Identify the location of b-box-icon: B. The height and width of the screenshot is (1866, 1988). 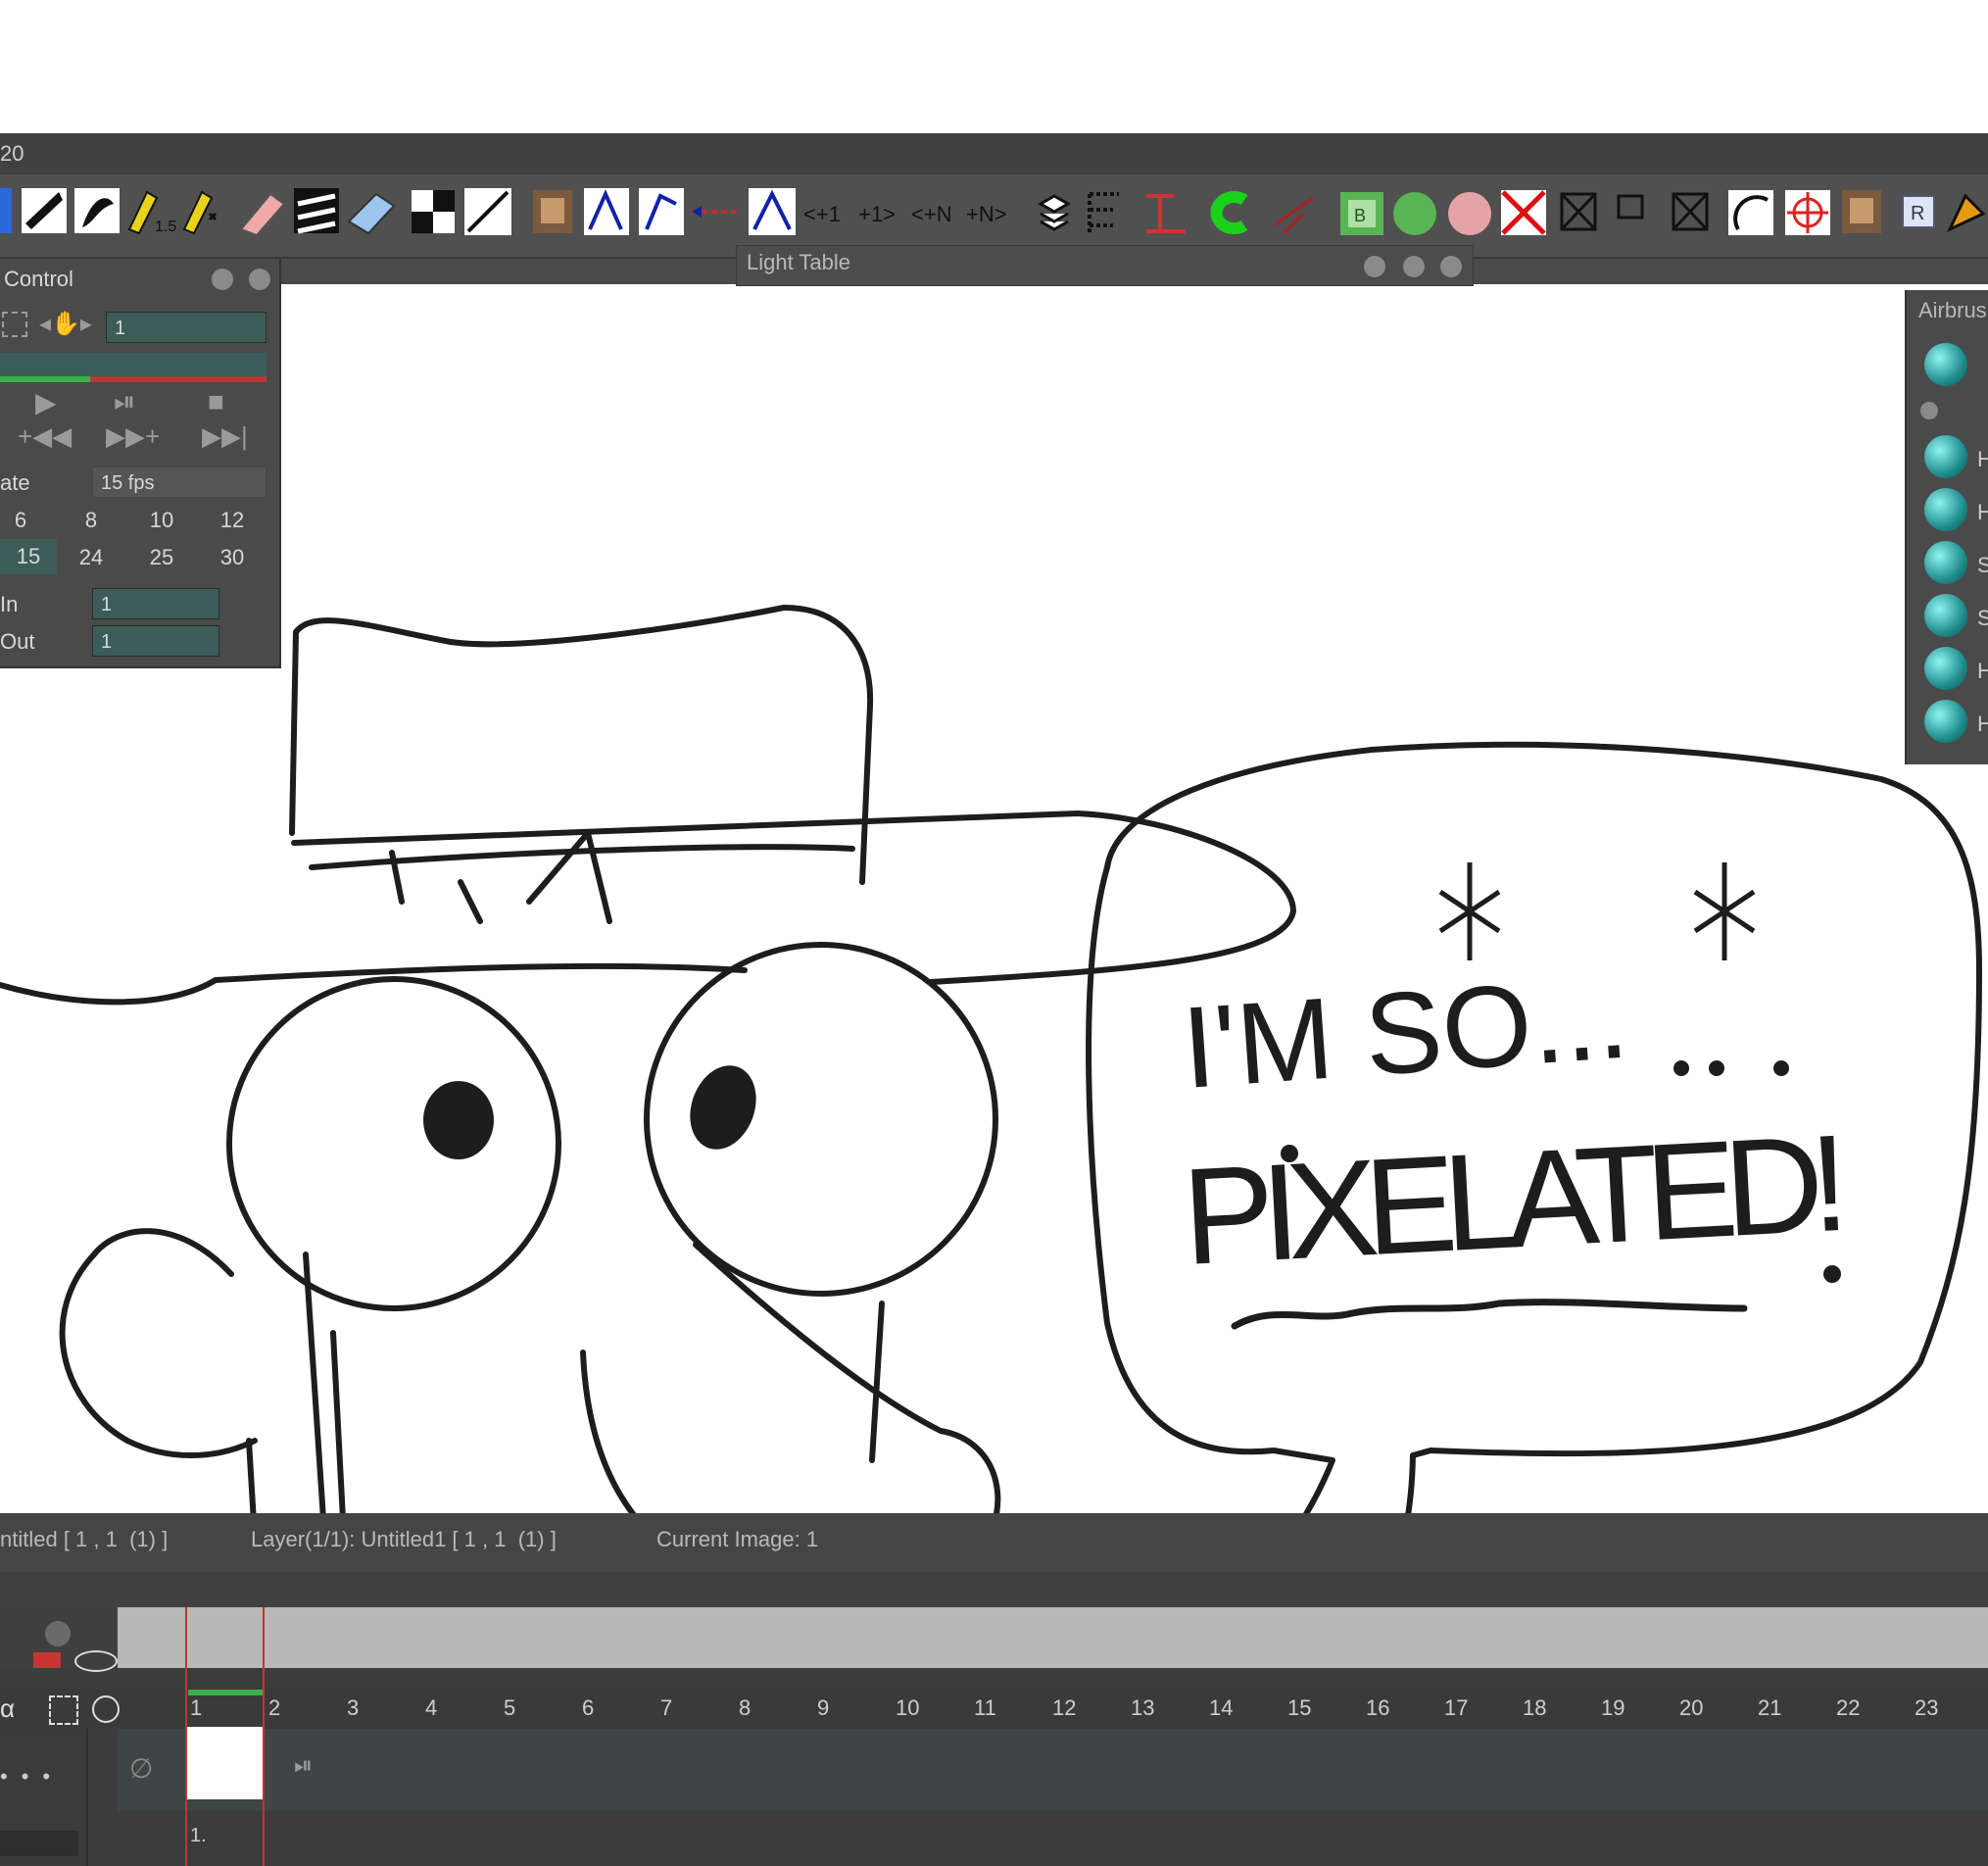
(1361, 214).